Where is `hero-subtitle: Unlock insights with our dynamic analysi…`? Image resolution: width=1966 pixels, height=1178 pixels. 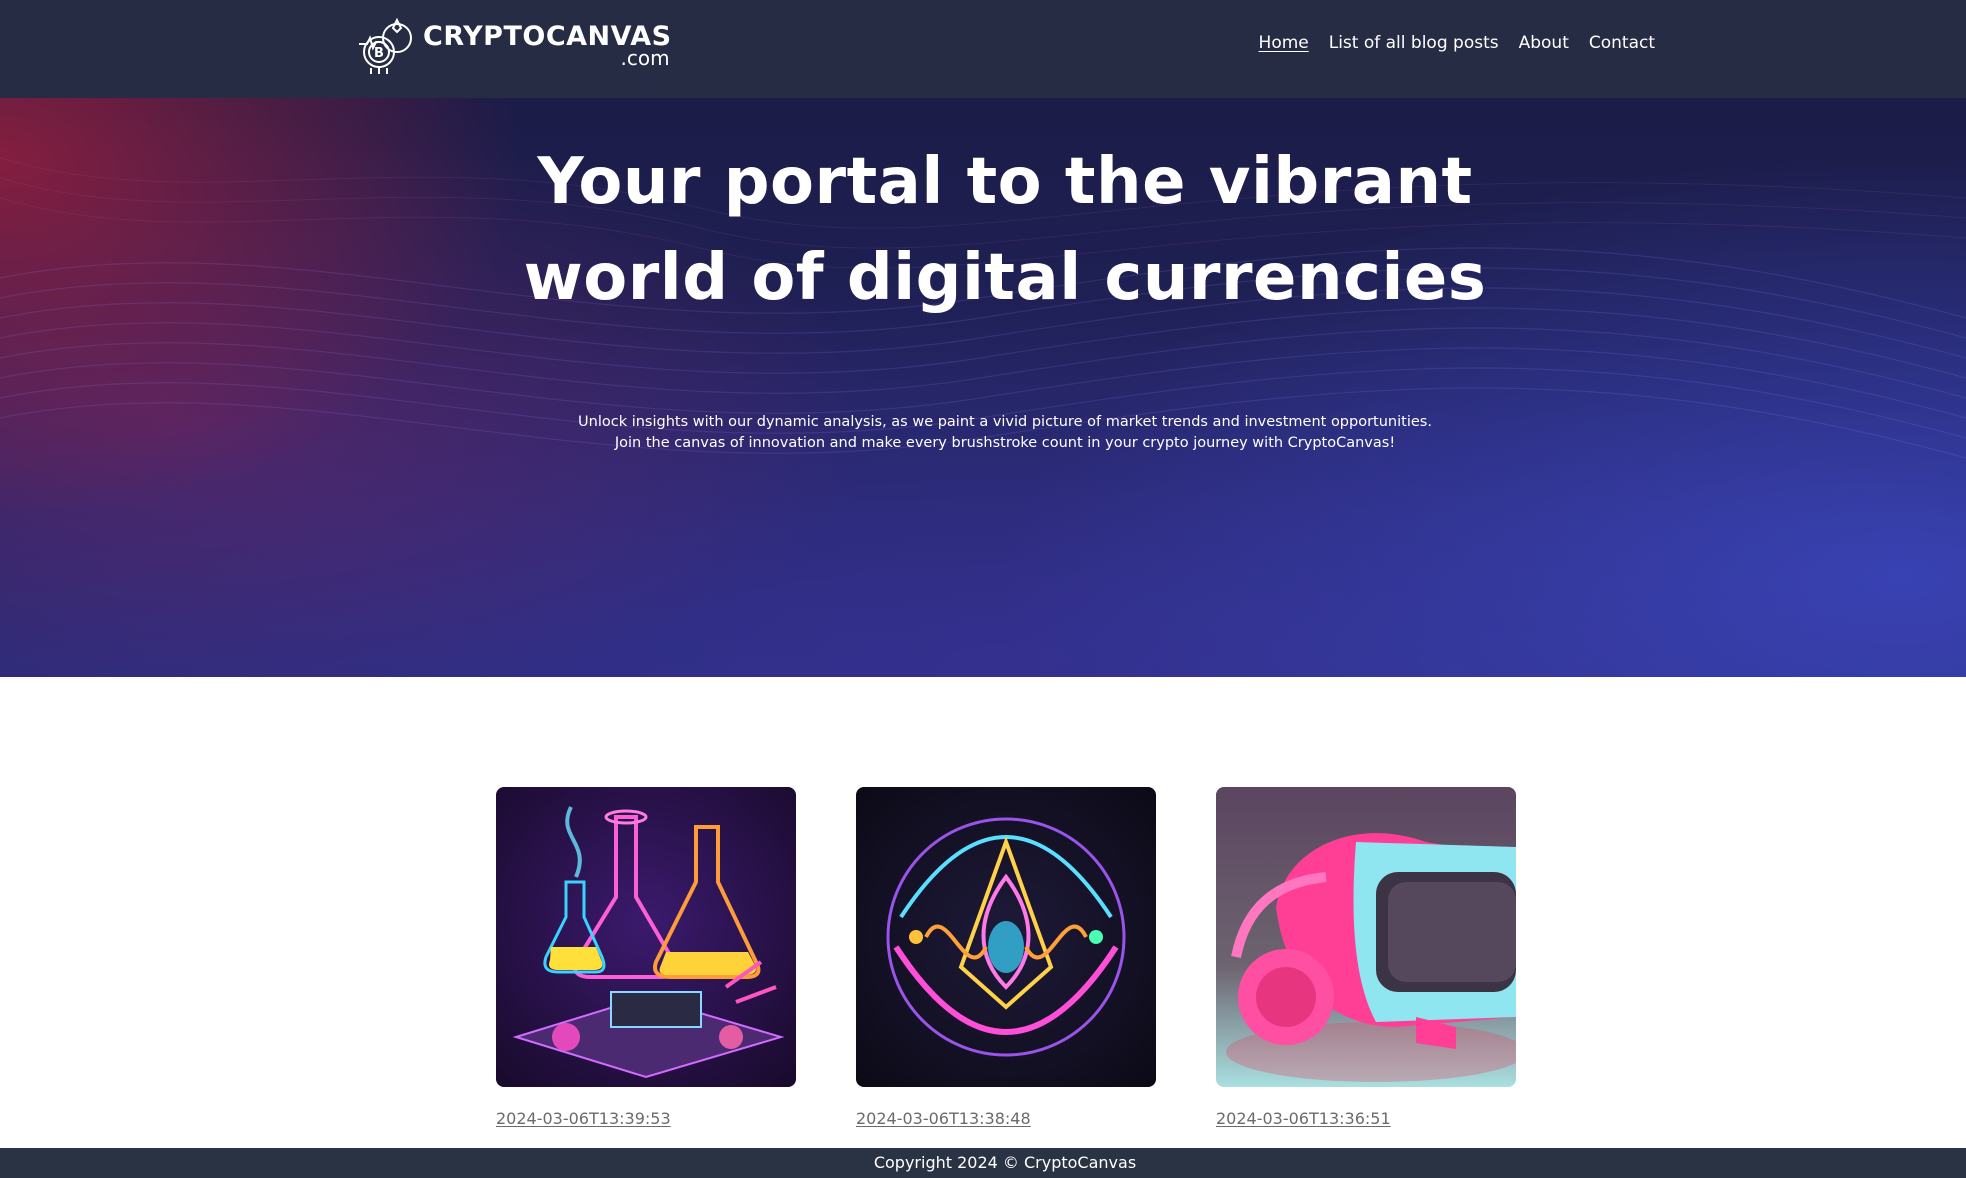 hero-subtitle: Unlock insights with our dynamic analysi… is located at coordinates (983, 433).